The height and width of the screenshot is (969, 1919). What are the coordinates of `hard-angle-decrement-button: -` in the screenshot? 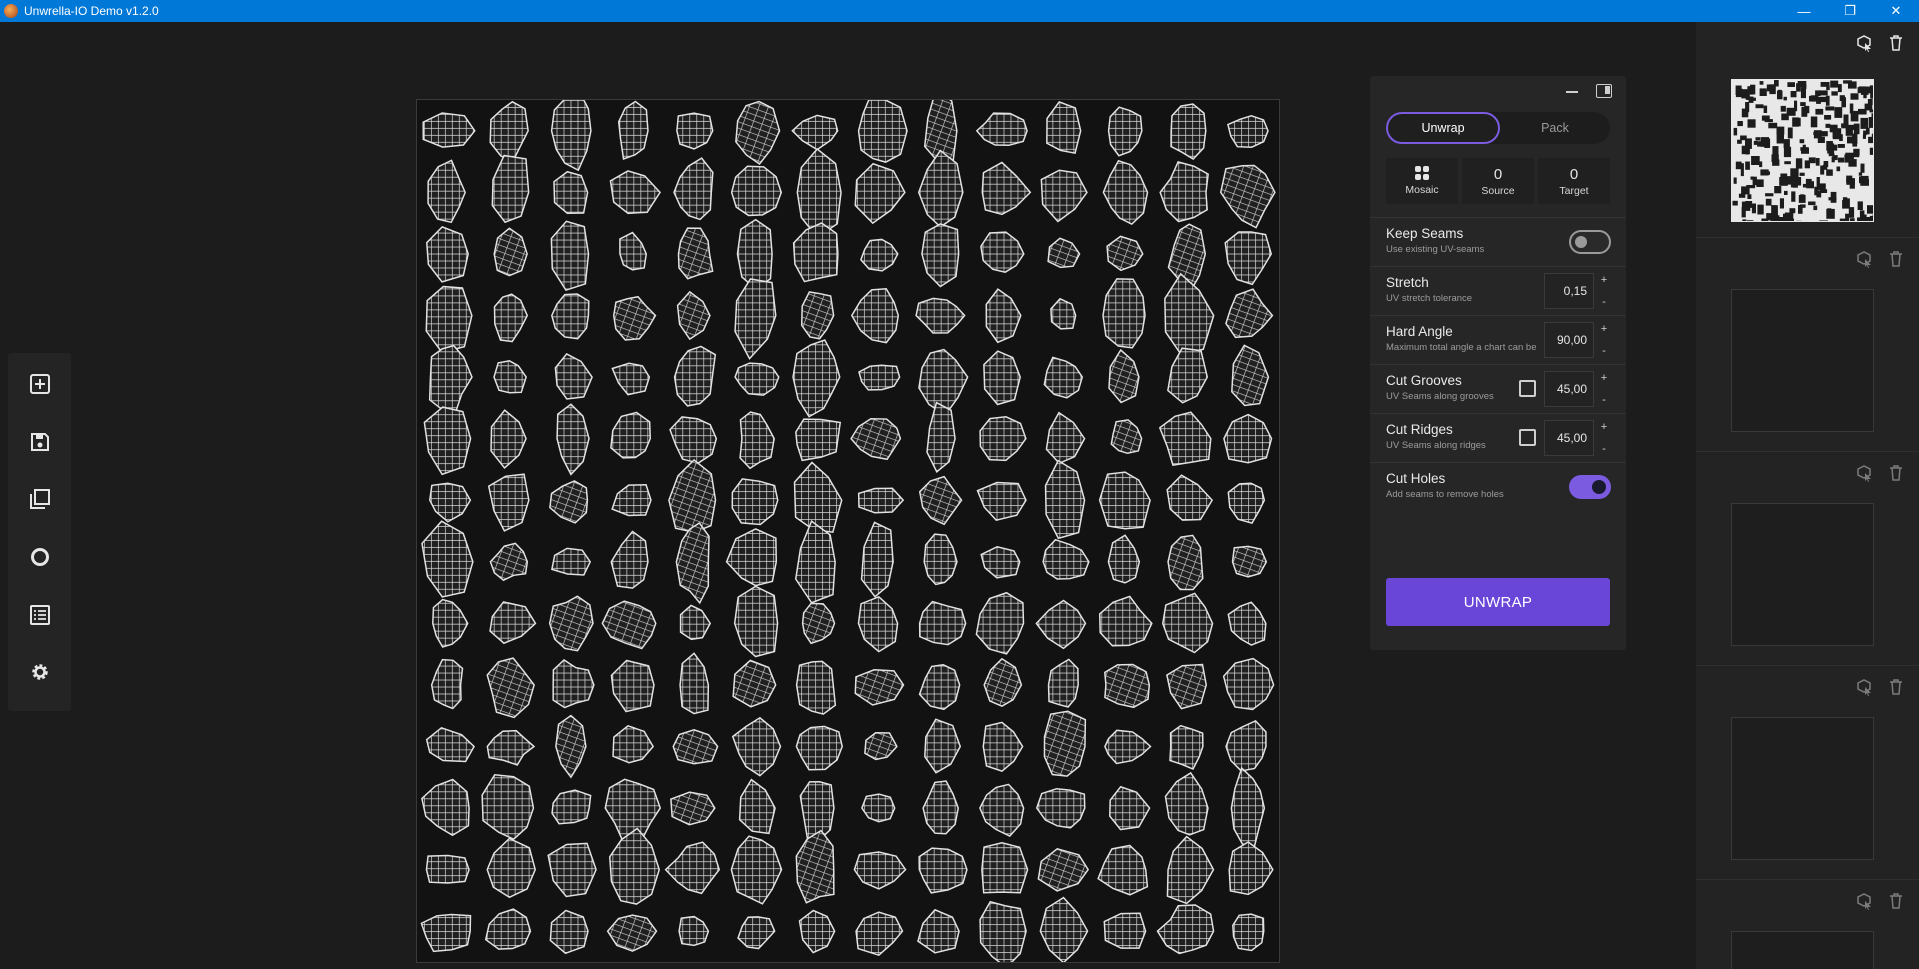 It's located at (1604, 351).